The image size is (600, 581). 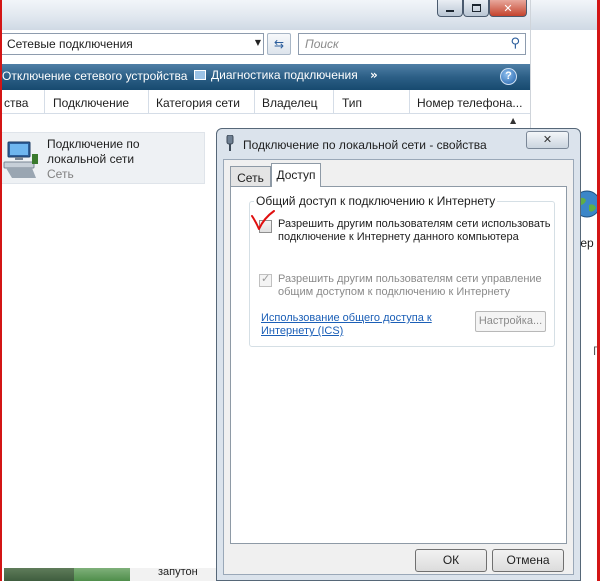 I want to click on address-row: Сетевые подключения ▼ ⇆ Поиск ⚲, so click(x=267, y=44).